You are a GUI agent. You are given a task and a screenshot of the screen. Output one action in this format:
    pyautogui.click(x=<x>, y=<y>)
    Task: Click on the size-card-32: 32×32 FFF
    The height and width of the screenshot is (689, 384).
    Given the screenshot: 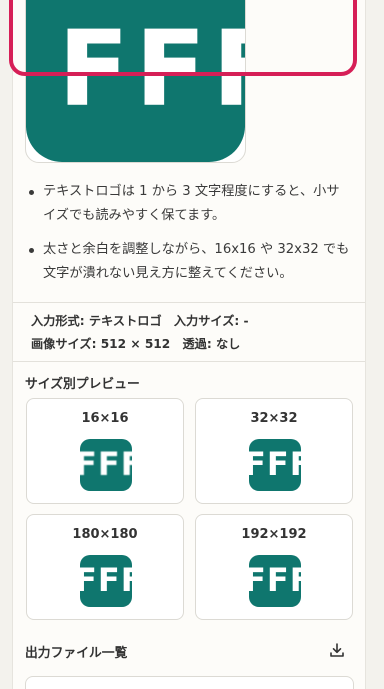 What is the action you would take?
    pyautogui.click(x=274, y=451)
    